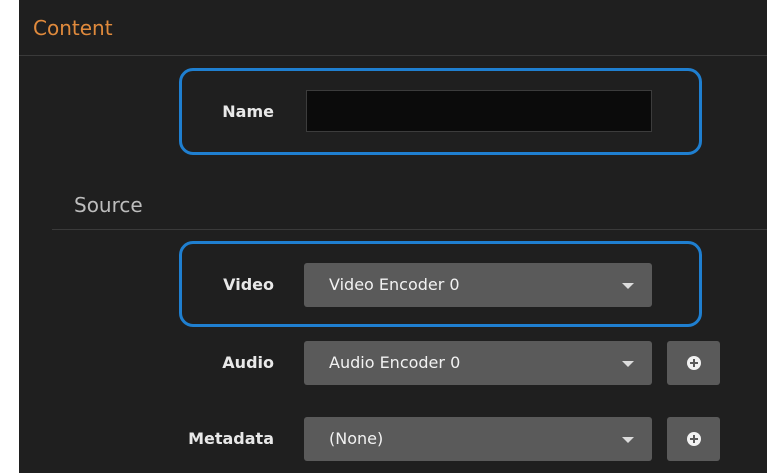  I want to click on source-section-title: Source, so click(108, 205).